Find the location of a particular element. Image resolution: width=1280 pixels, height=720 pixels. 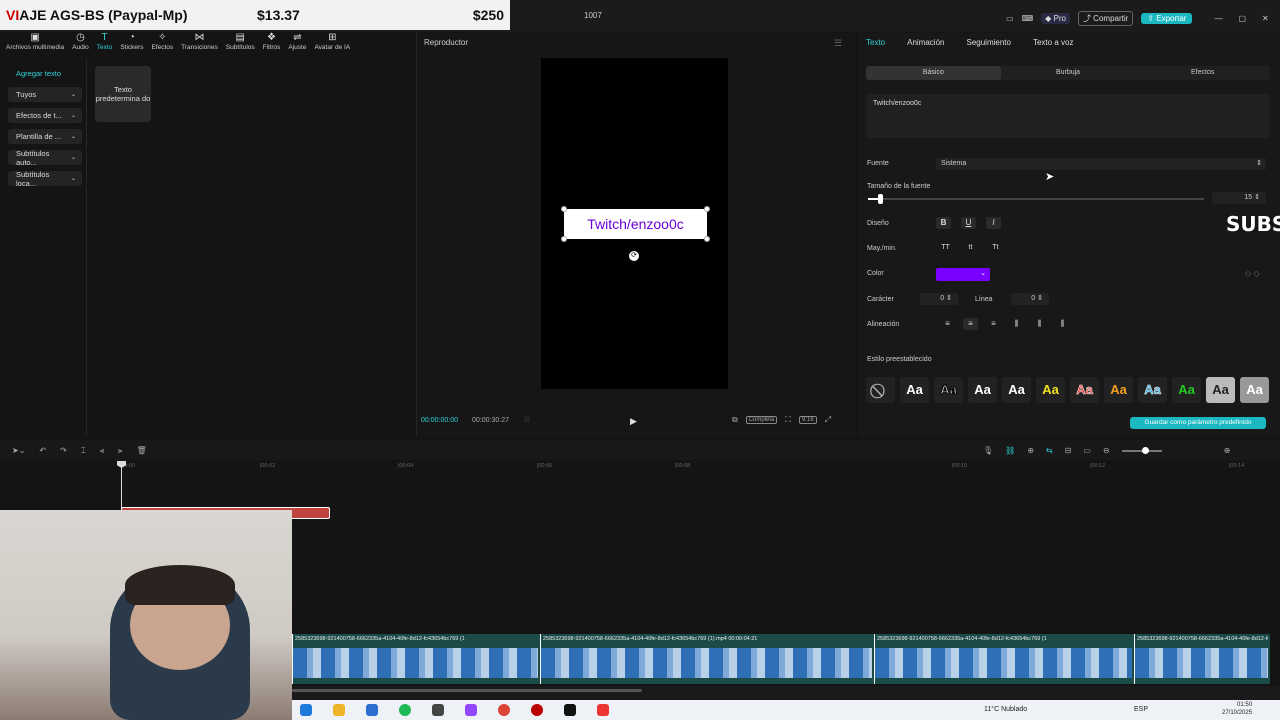

toolbar-avatar-de-ia: ⊞ Avatar de IA is located at coordinates (332, 44).